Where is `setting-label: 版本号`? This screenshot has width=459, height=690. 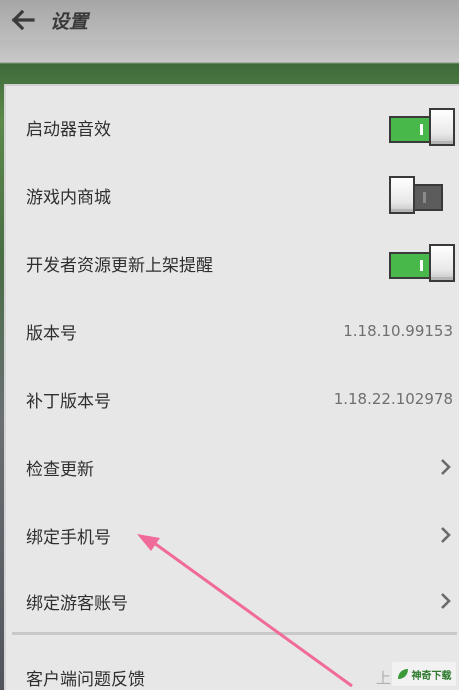
setting-label: 版本号 is located at coordinates (51, 333).